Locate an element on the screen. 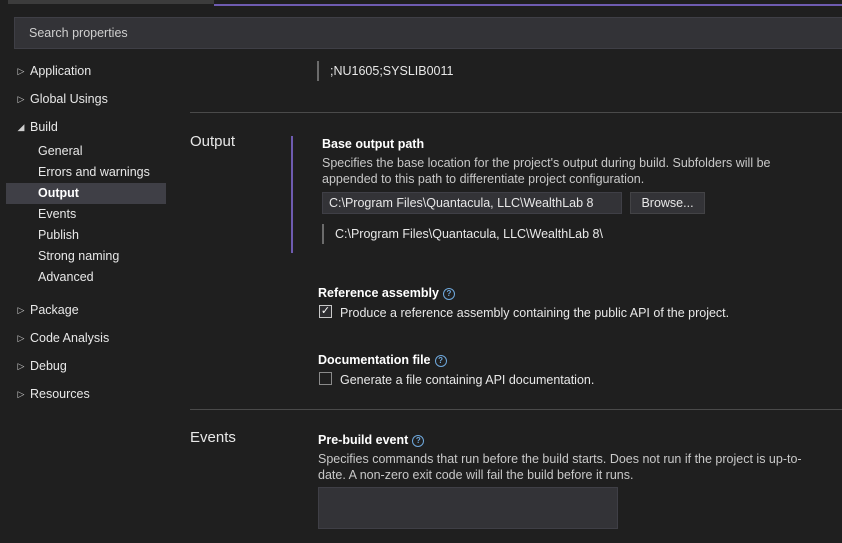 The height and width of the screenshot is (543, 842). sidebar-item-label: Advanced is located at coordinates (66, 277).